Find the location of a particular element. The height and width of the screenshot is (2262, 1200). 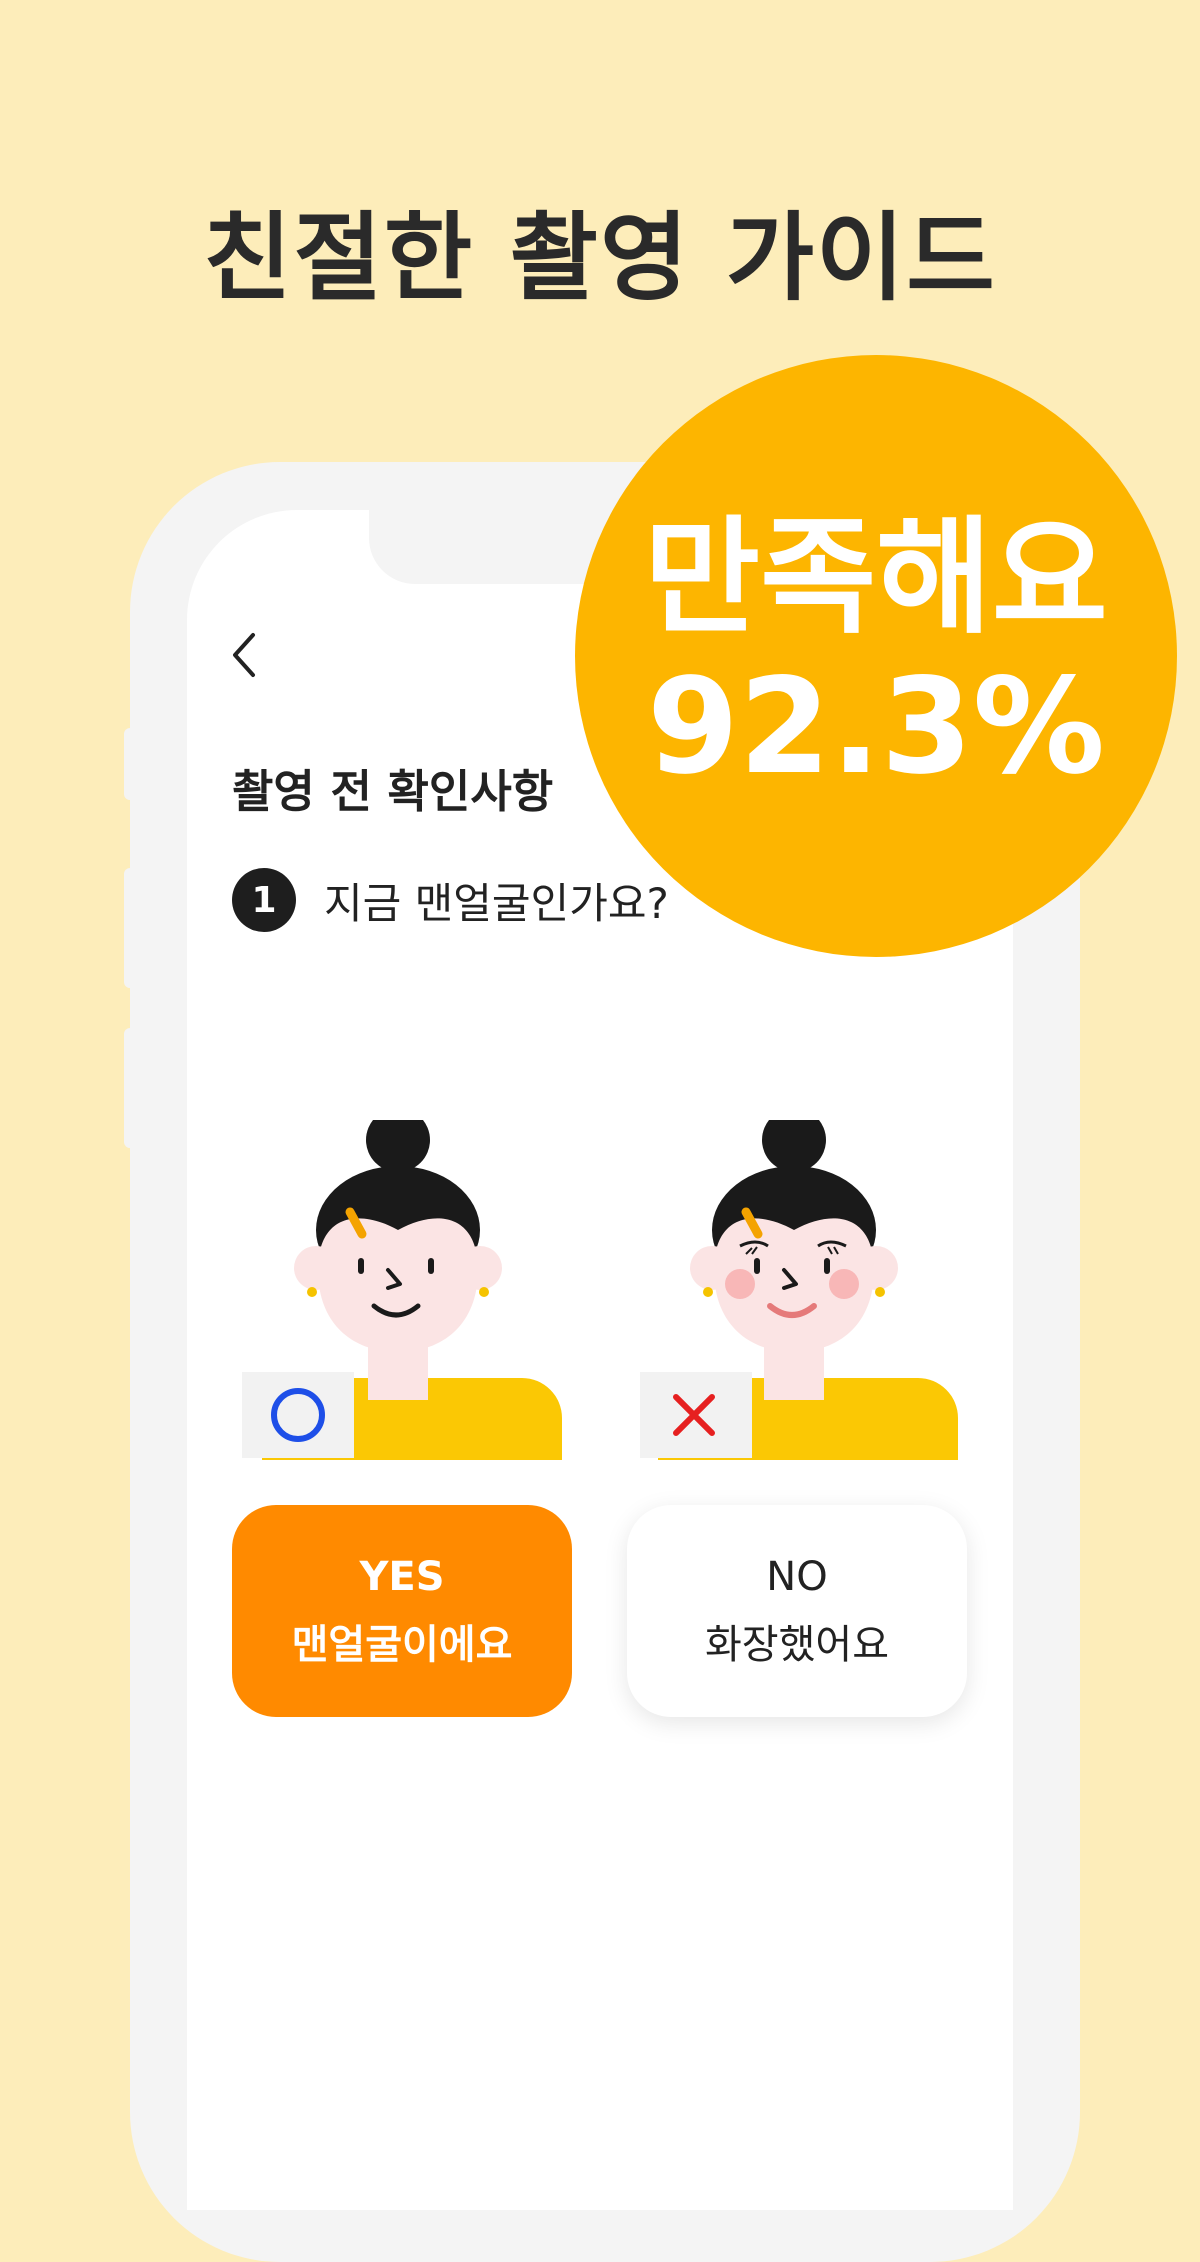

question-number-badge: 1 is located at coordinates (264, 900).